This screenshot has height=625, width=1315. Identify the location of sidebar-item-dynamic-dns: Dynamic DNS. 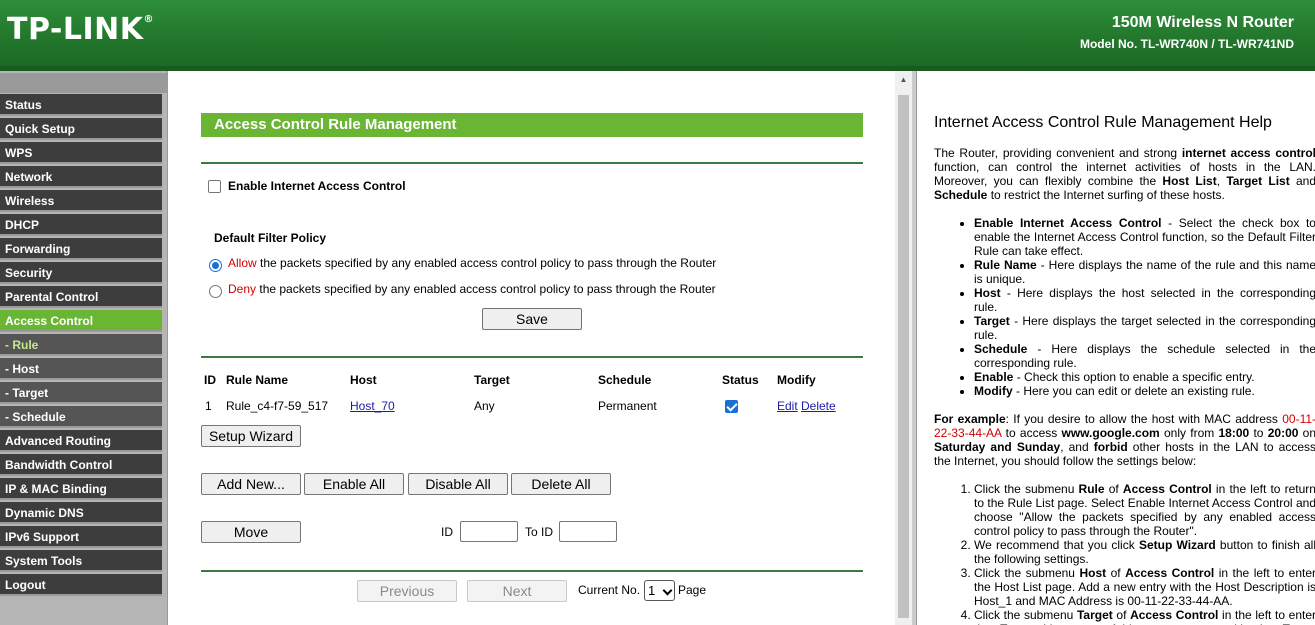
(81, 513).